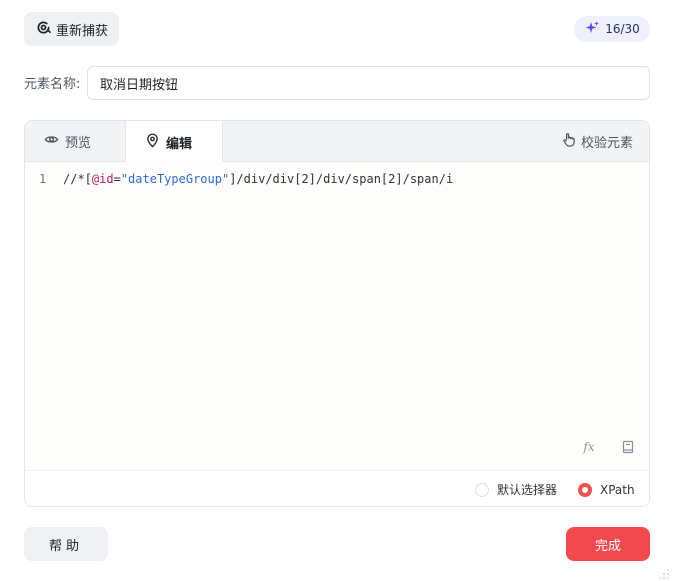 This screenshot has width=674, height=581. I want to click on eye-icon, so click(51, 141).